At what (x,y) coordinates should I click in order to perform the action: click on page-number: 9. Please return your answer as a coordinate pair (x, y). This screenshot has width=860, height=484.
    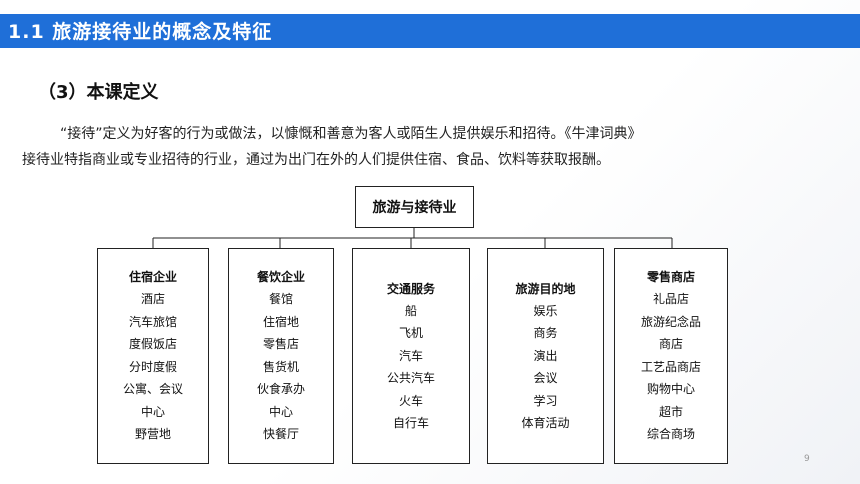
    Looking at the image, I should click on (807, 459).